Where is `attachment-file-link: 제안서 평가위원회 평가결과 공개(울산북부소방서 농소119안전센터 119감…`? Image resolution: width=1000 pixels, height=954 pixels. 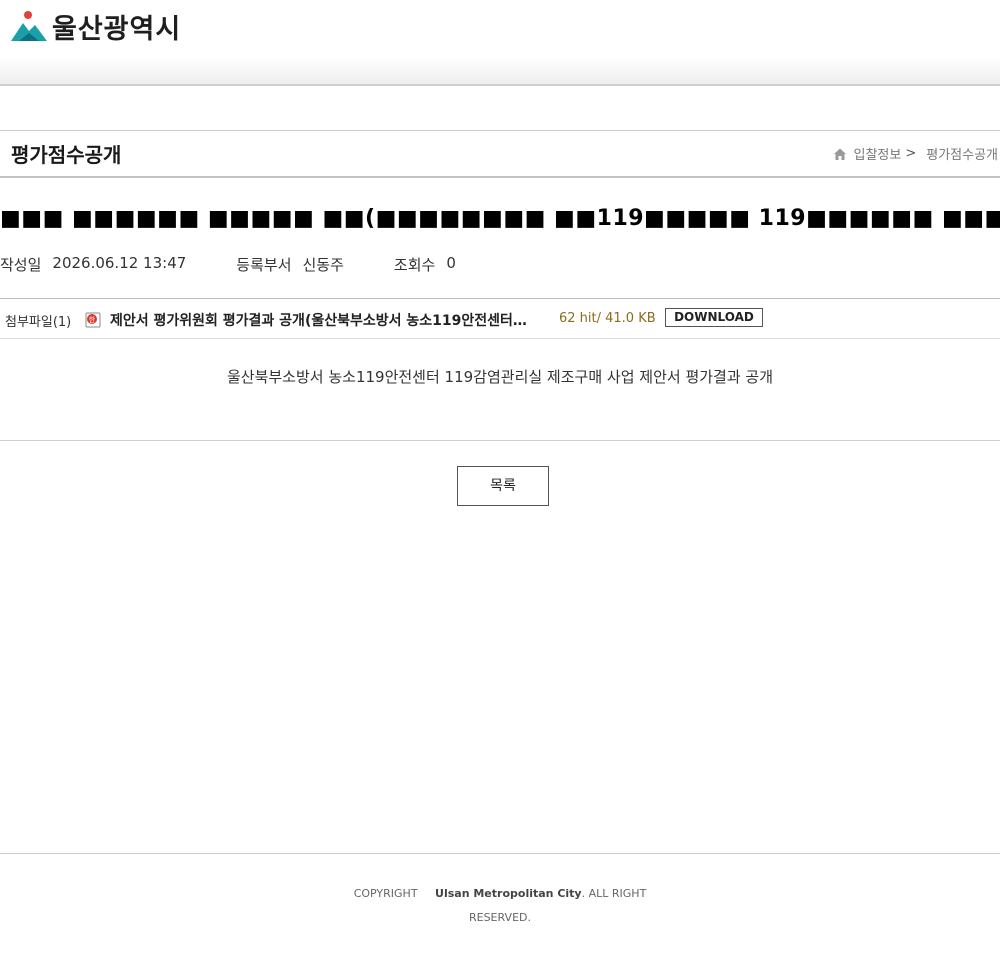
attachment-file-link: 제안서 평가위원회 평가결과 공개(울산북부소방서 농소119안전센터 119감… is located at coordinates (320, 320).